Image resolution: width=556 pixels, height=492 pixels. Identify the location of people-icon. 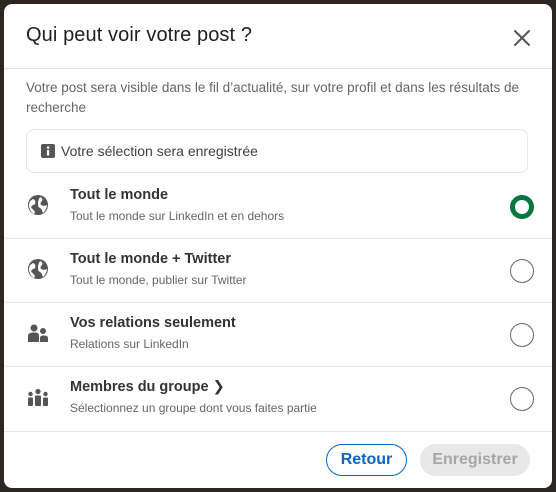
(38, 333).